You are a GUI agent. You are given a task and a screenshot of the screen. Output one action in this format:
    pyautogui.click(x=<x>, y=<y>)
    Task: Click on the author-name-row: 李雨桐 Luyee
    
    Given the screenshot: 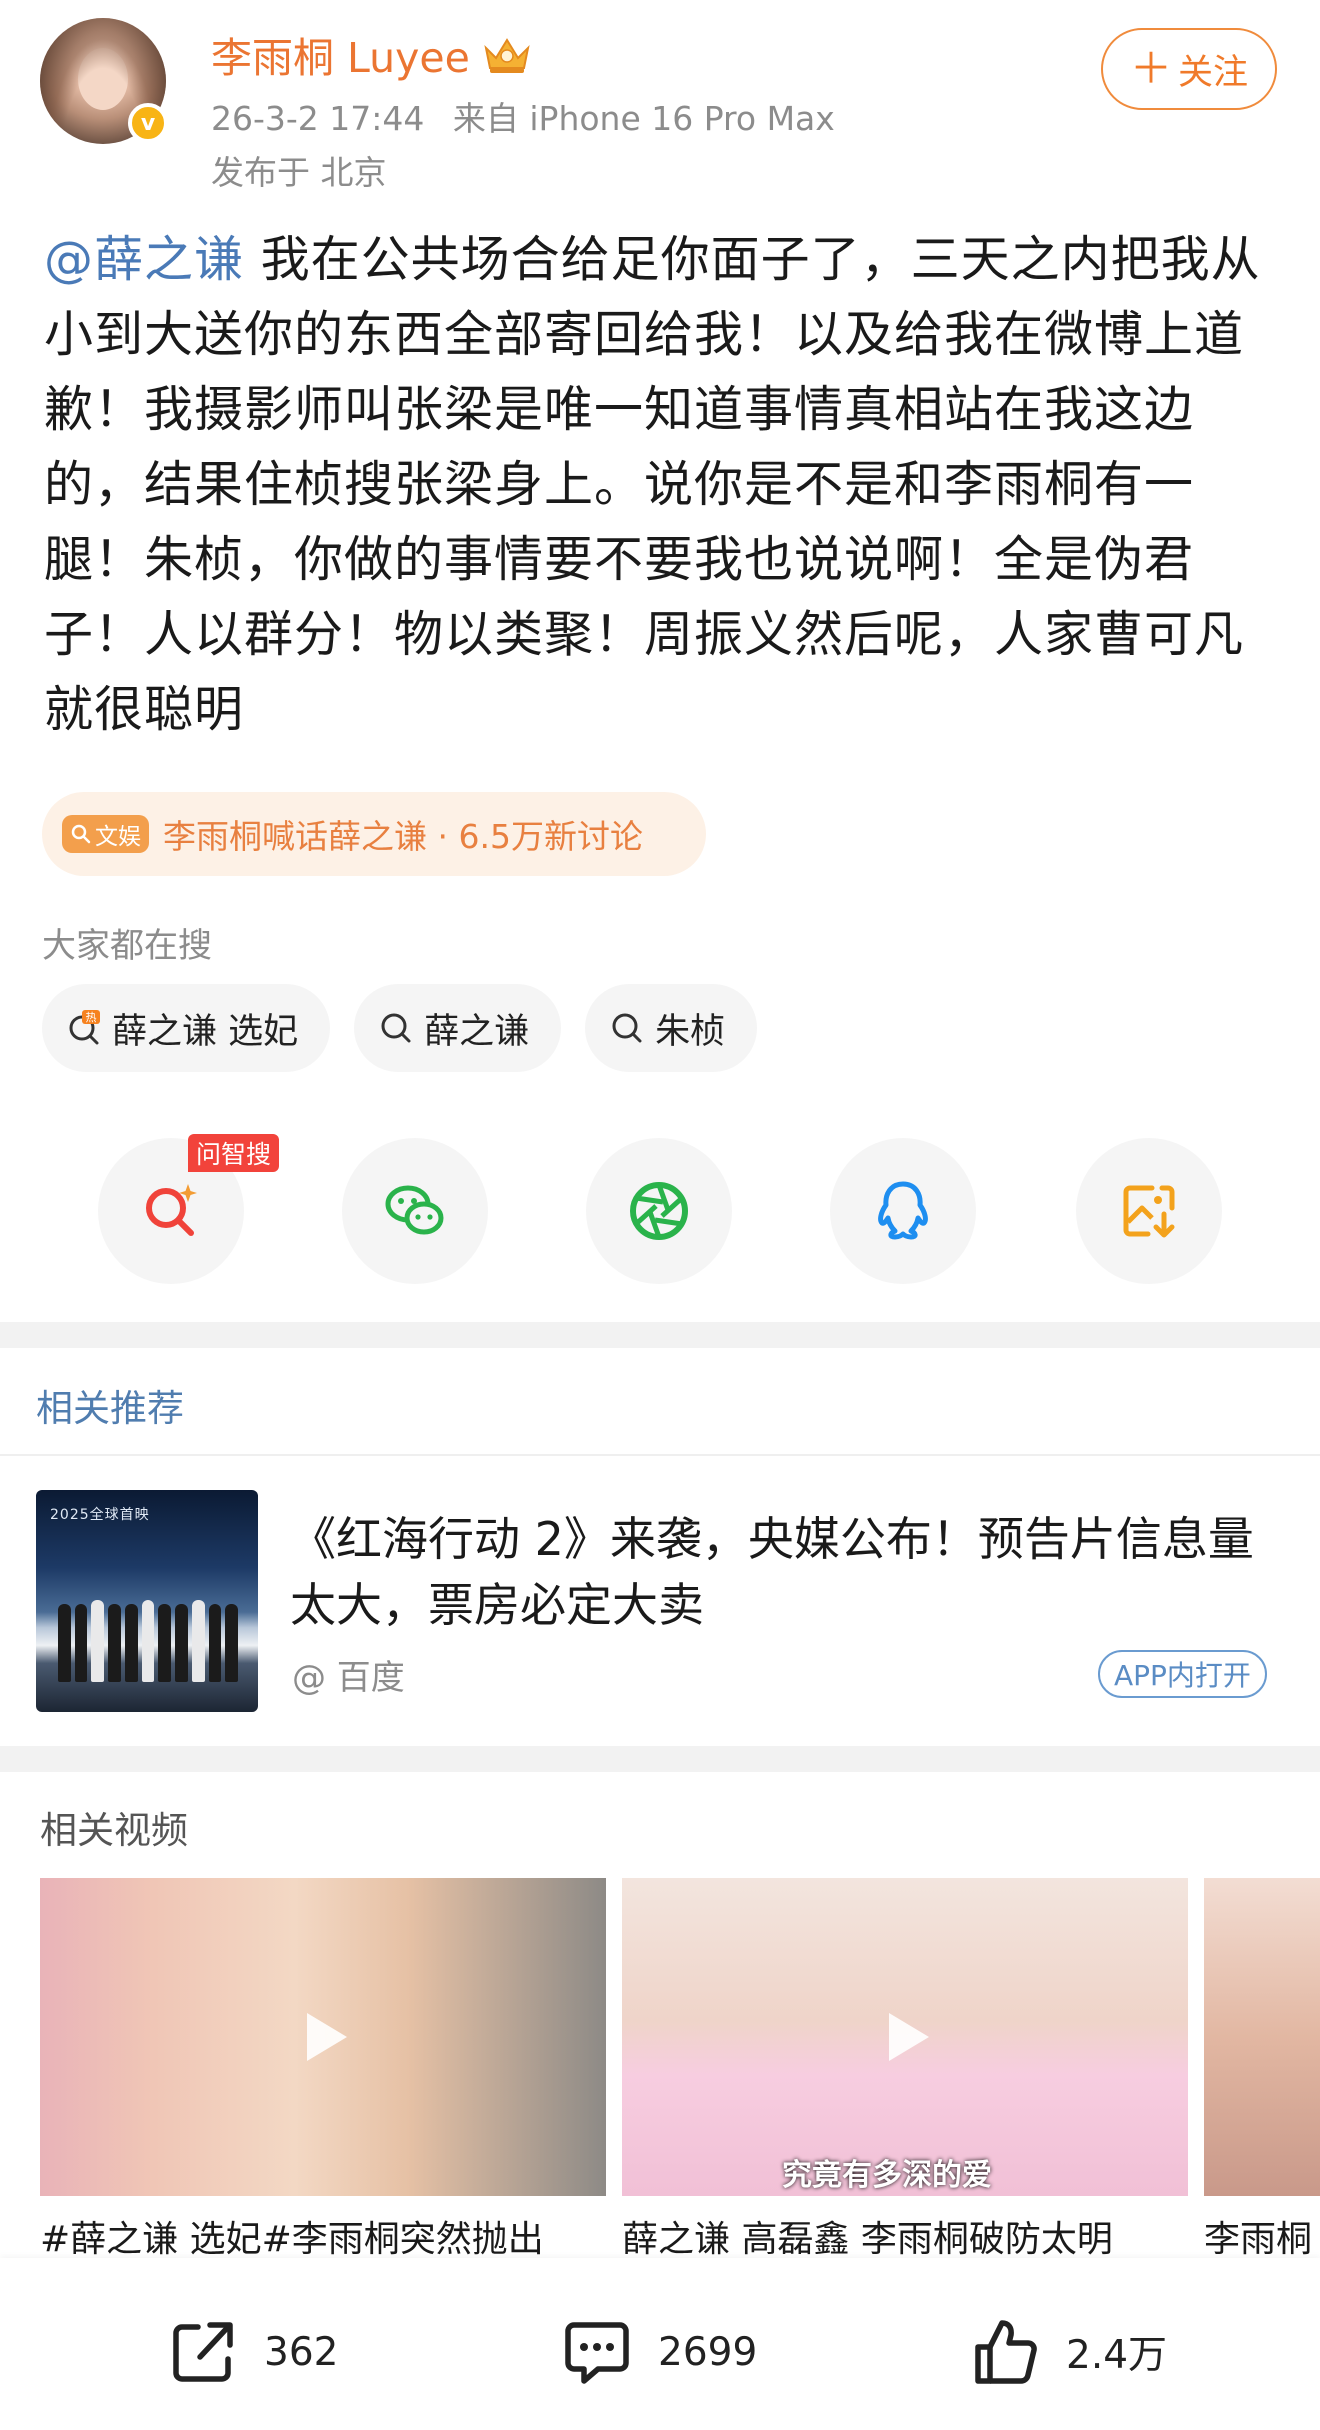 What is the action you would take?
    pyautogui.click(x=372, y=54)
    